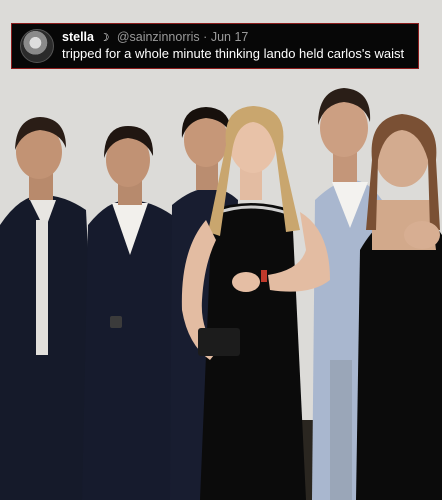 The image size is (442, 500). Describe the element at coordinates (104, 38) in the screenshot. I see `crescent-moon-icon: ☽` at that location.